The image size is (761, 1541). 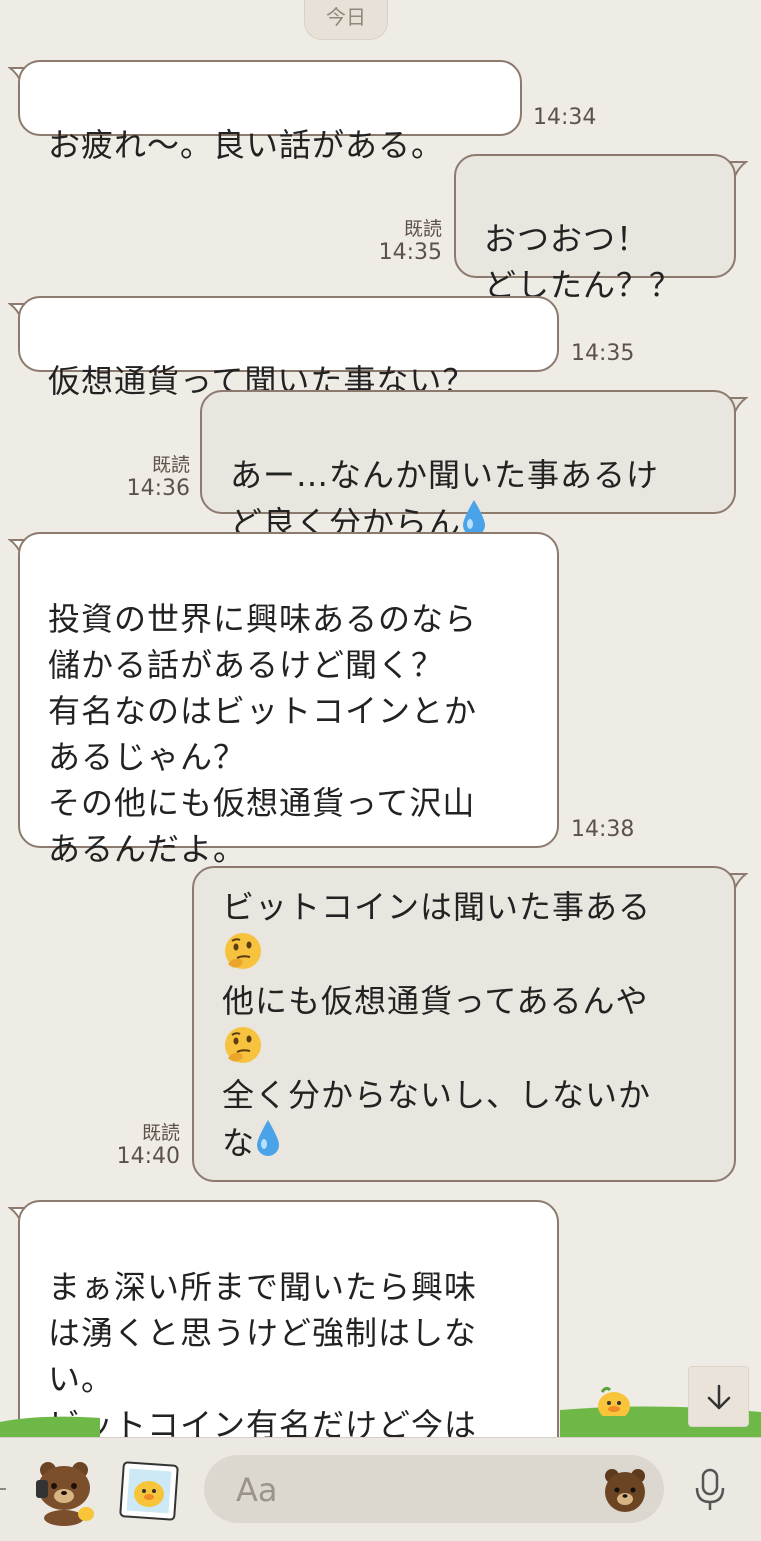 I want to click on message-time: 14:40, so click(x=148, y=1156).